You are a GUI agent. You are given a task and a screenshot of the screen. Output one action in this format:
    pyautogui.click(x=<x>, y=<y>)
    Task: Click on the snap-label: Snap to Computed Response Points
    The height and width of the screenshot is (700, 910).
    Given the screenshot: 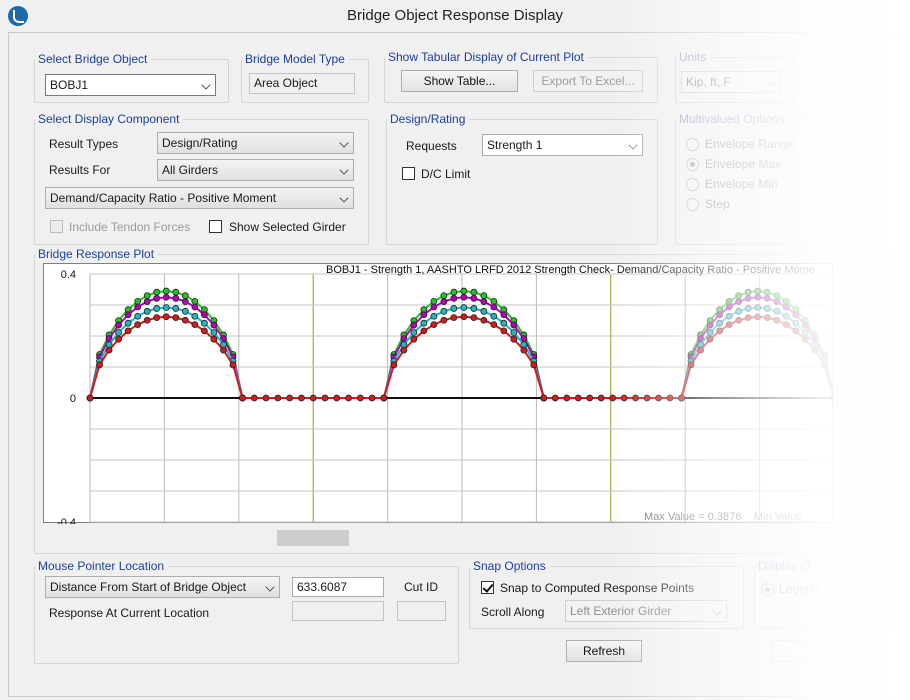 What is the action you would take?
    pyautogui.click(x=597, y=588)
    